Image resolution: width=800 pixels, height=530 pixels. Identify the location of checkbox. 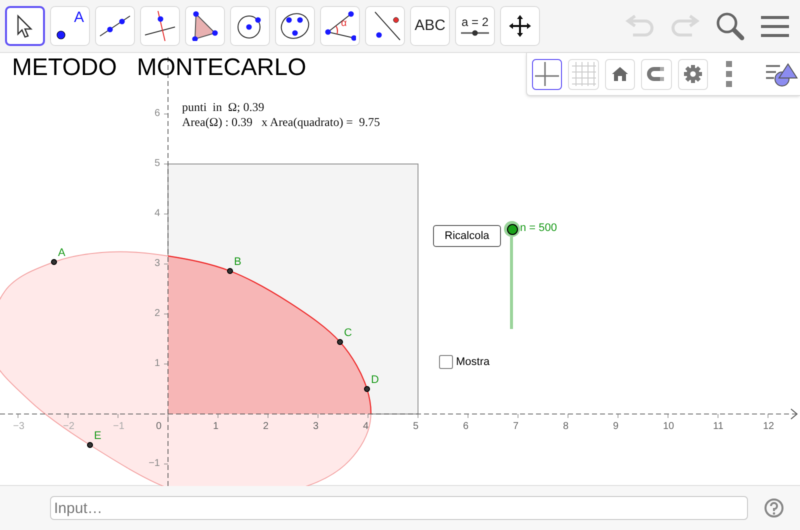
(446, 362).